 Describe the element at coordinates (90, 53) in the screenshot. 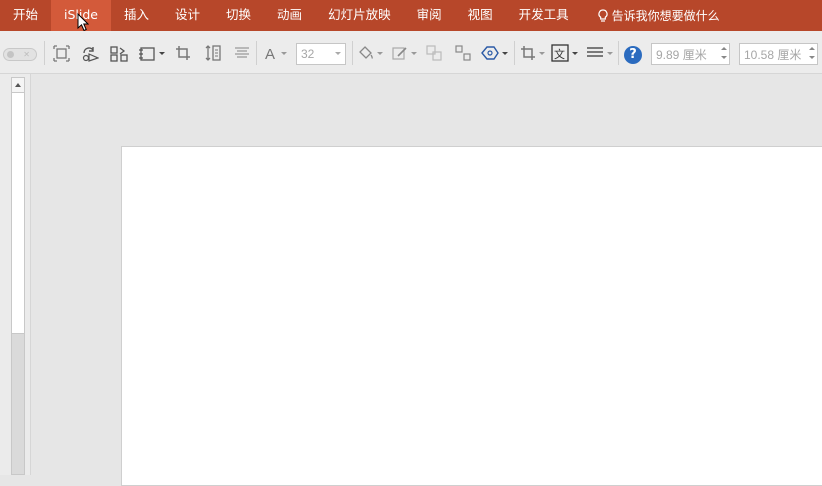

I see `rotate-shape-icon` at that location.